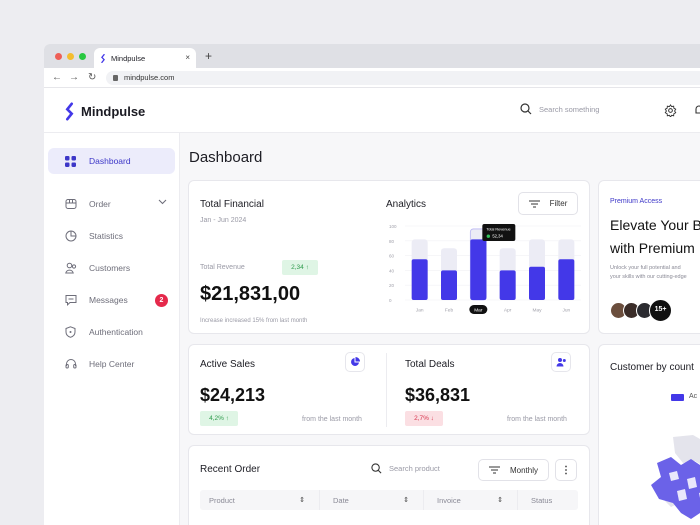 The width and height of the screenshot is (700, 525). I want to click on close-window-dot, so click(58, 56).